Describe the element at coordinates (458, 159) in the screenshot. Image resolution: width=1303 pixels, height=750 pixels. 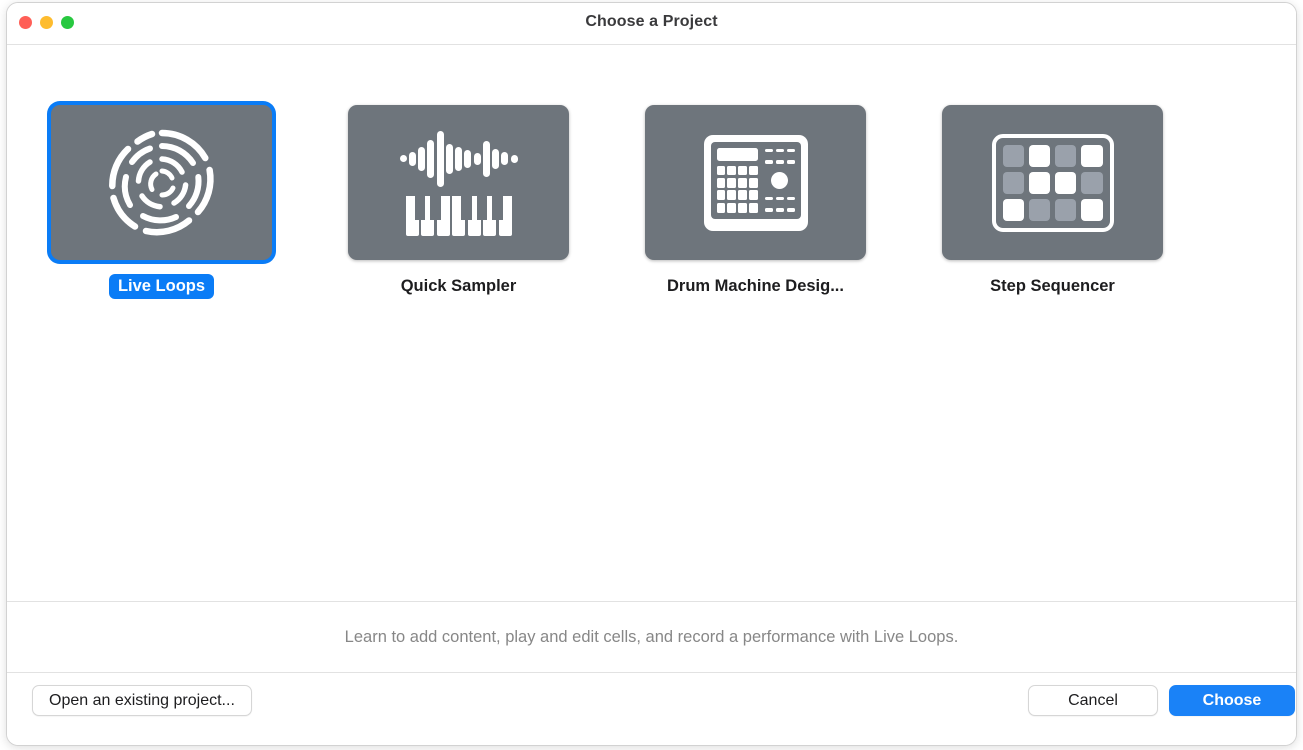
I see `waveform-graphic` at that location.